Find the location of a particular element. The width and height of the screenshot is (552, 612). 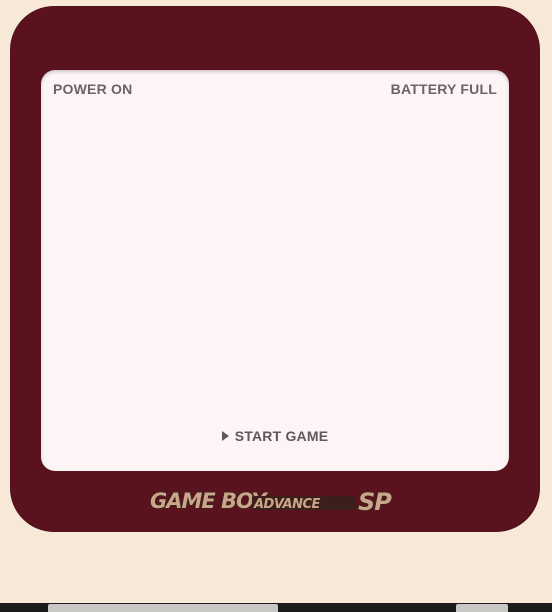

gameboy-advance-sp-logo: GAME BOY ADVANCE SP is located at coordinates (271, 501).